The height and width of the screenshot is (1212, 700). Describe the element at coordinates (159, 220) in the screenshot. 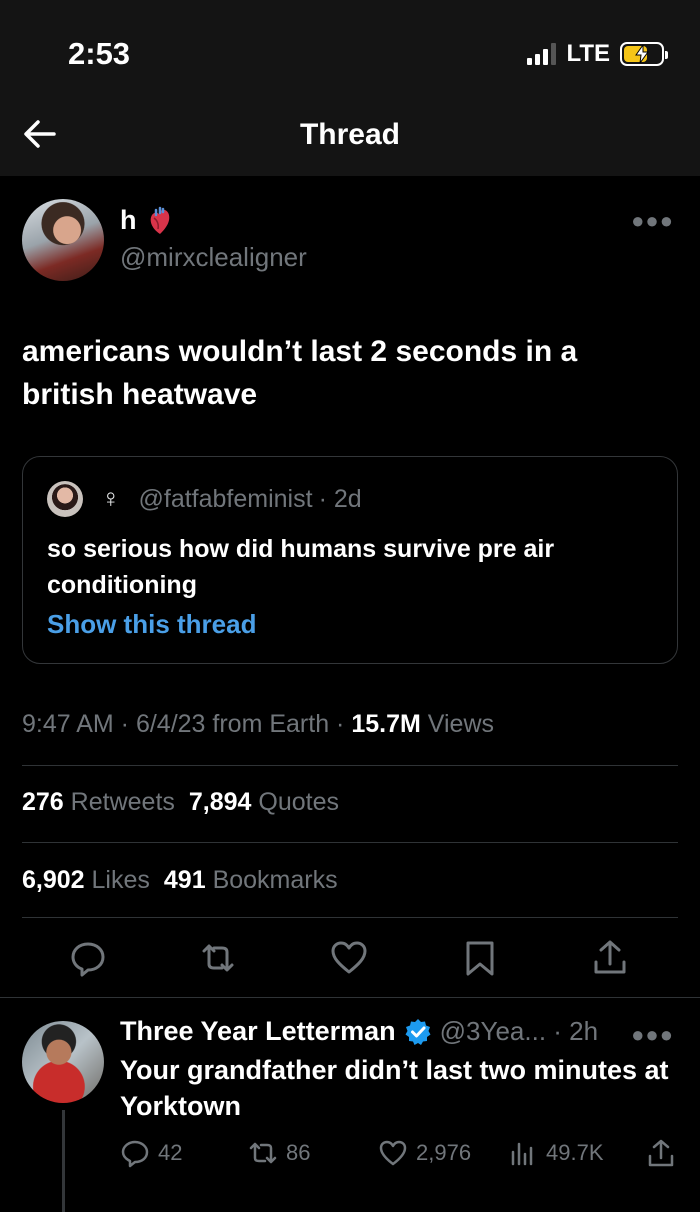

I see `anatomical-heart-icon` at that location.